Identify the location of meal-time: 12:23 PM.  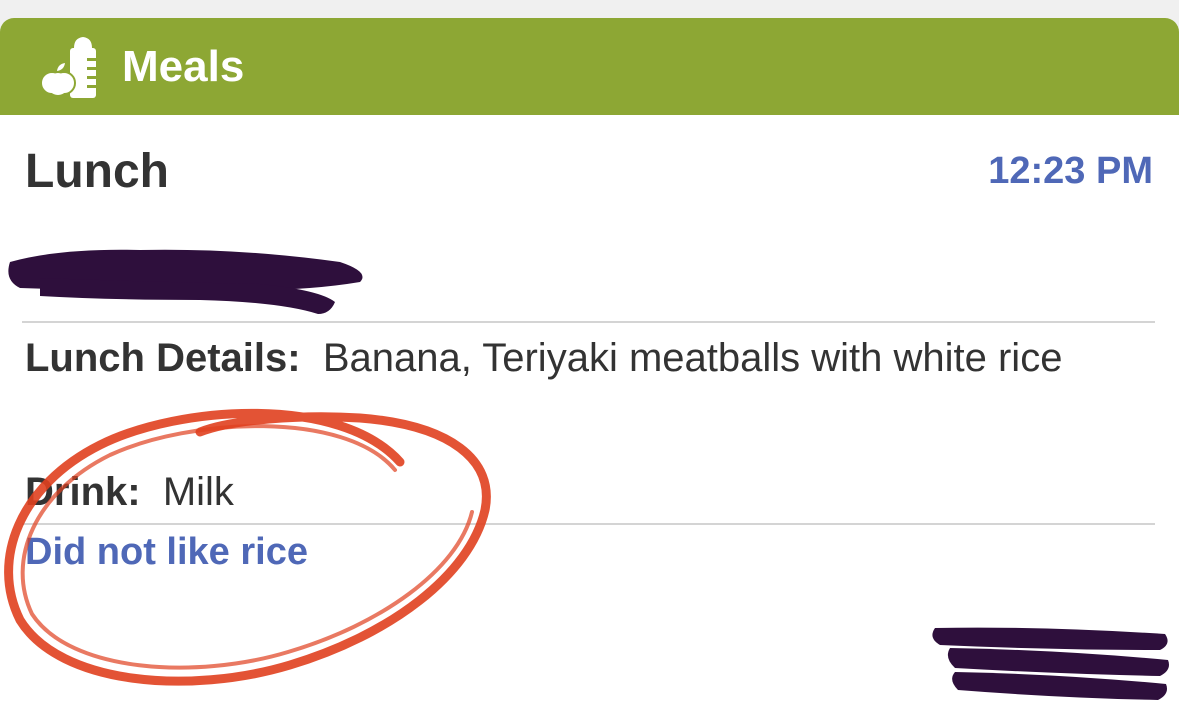
(1070, 171).